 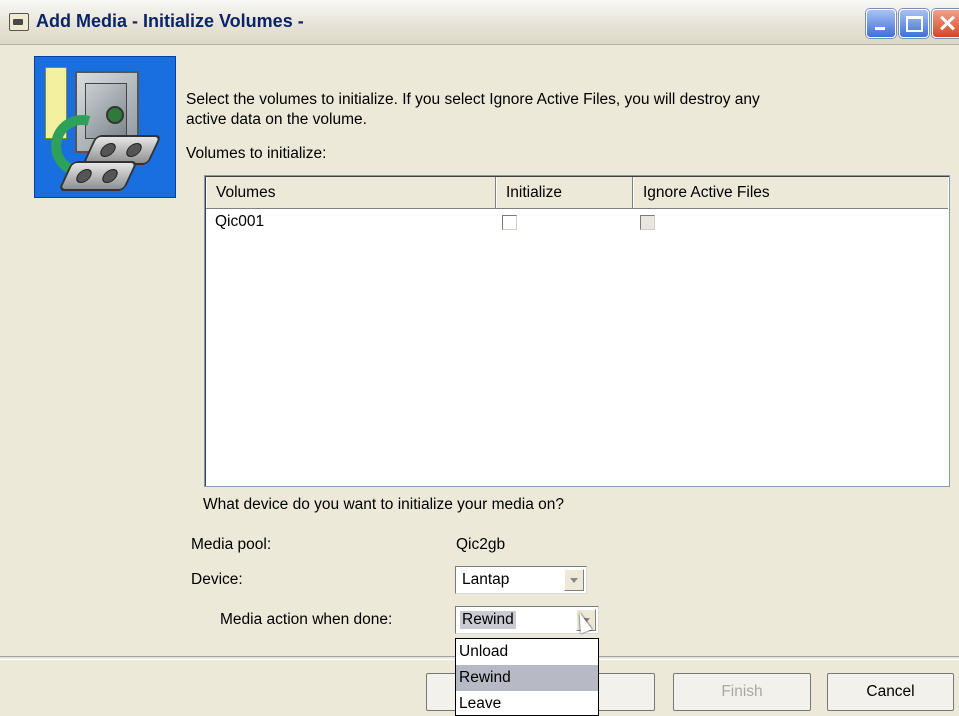 What do you see at coordinates (256, 153) in the screenshot?
I see `volumes-label: Volumes to initialize:` at bounding box center [256, 153].